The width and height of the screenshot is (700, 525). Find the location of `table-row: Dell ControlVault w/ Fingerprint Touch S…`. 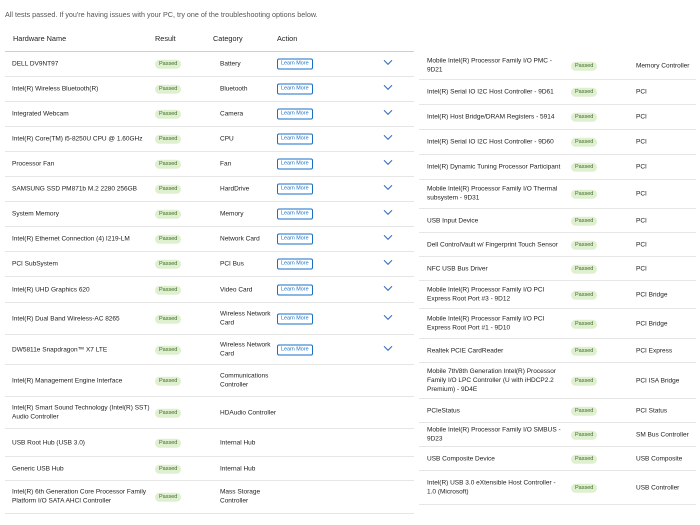

table-row: Dell ControlVault w/ Fingerprint Touch S… is located at coordinates (557, 245).